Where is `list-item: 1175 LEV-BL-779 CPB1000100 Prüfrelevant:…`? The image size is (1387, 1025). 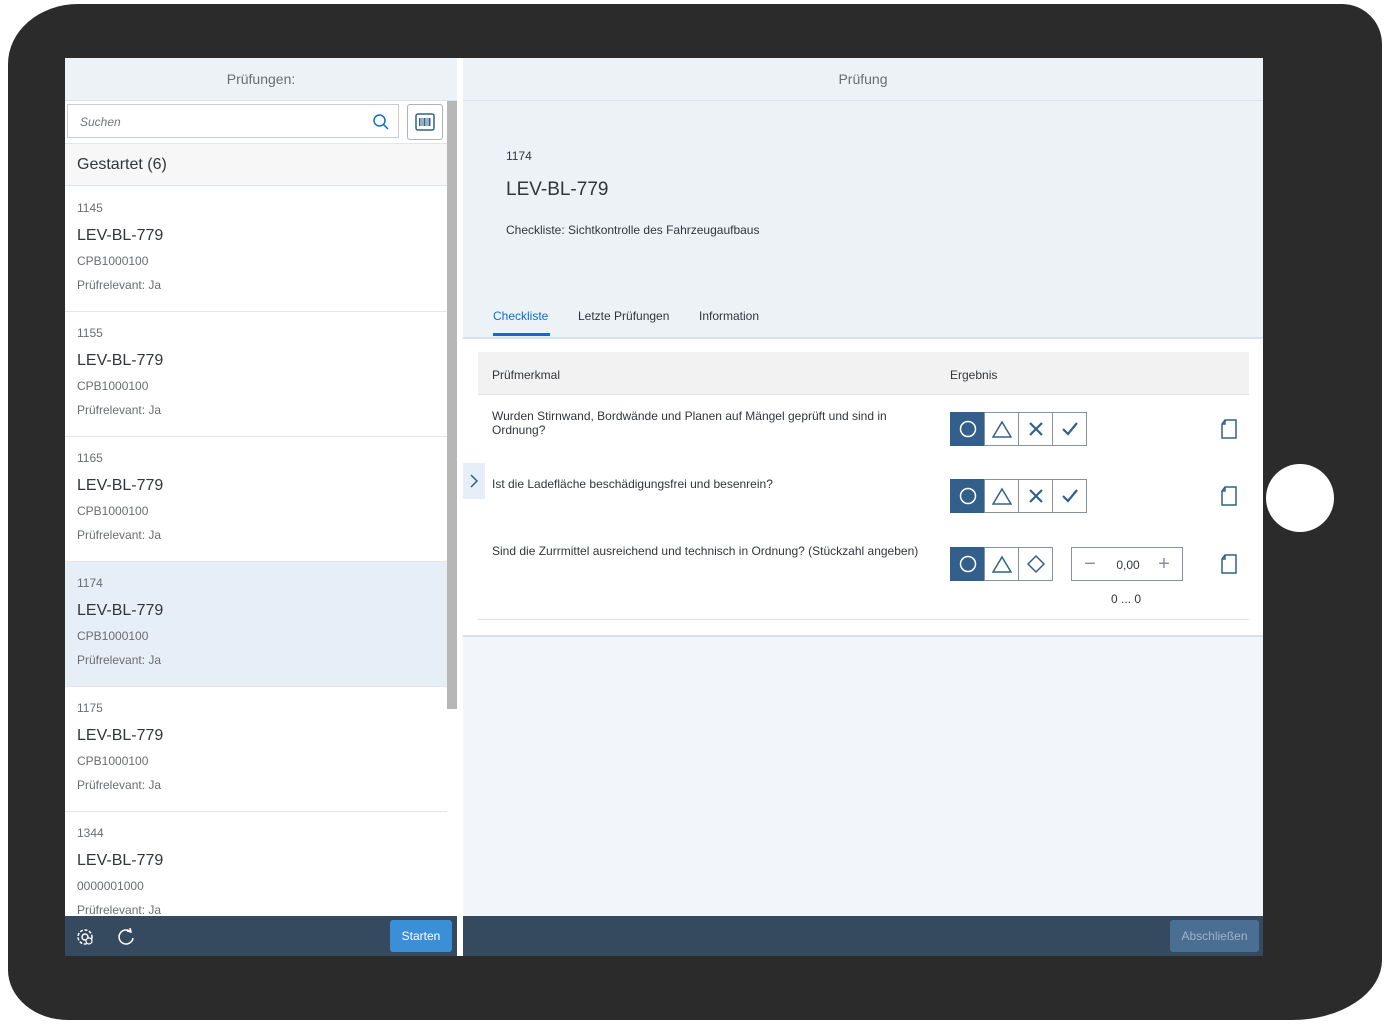 list-item: 1175 LEV-BL-779 CPB1000100 Prüfrelevant:… is located at coordinates (256, 749).